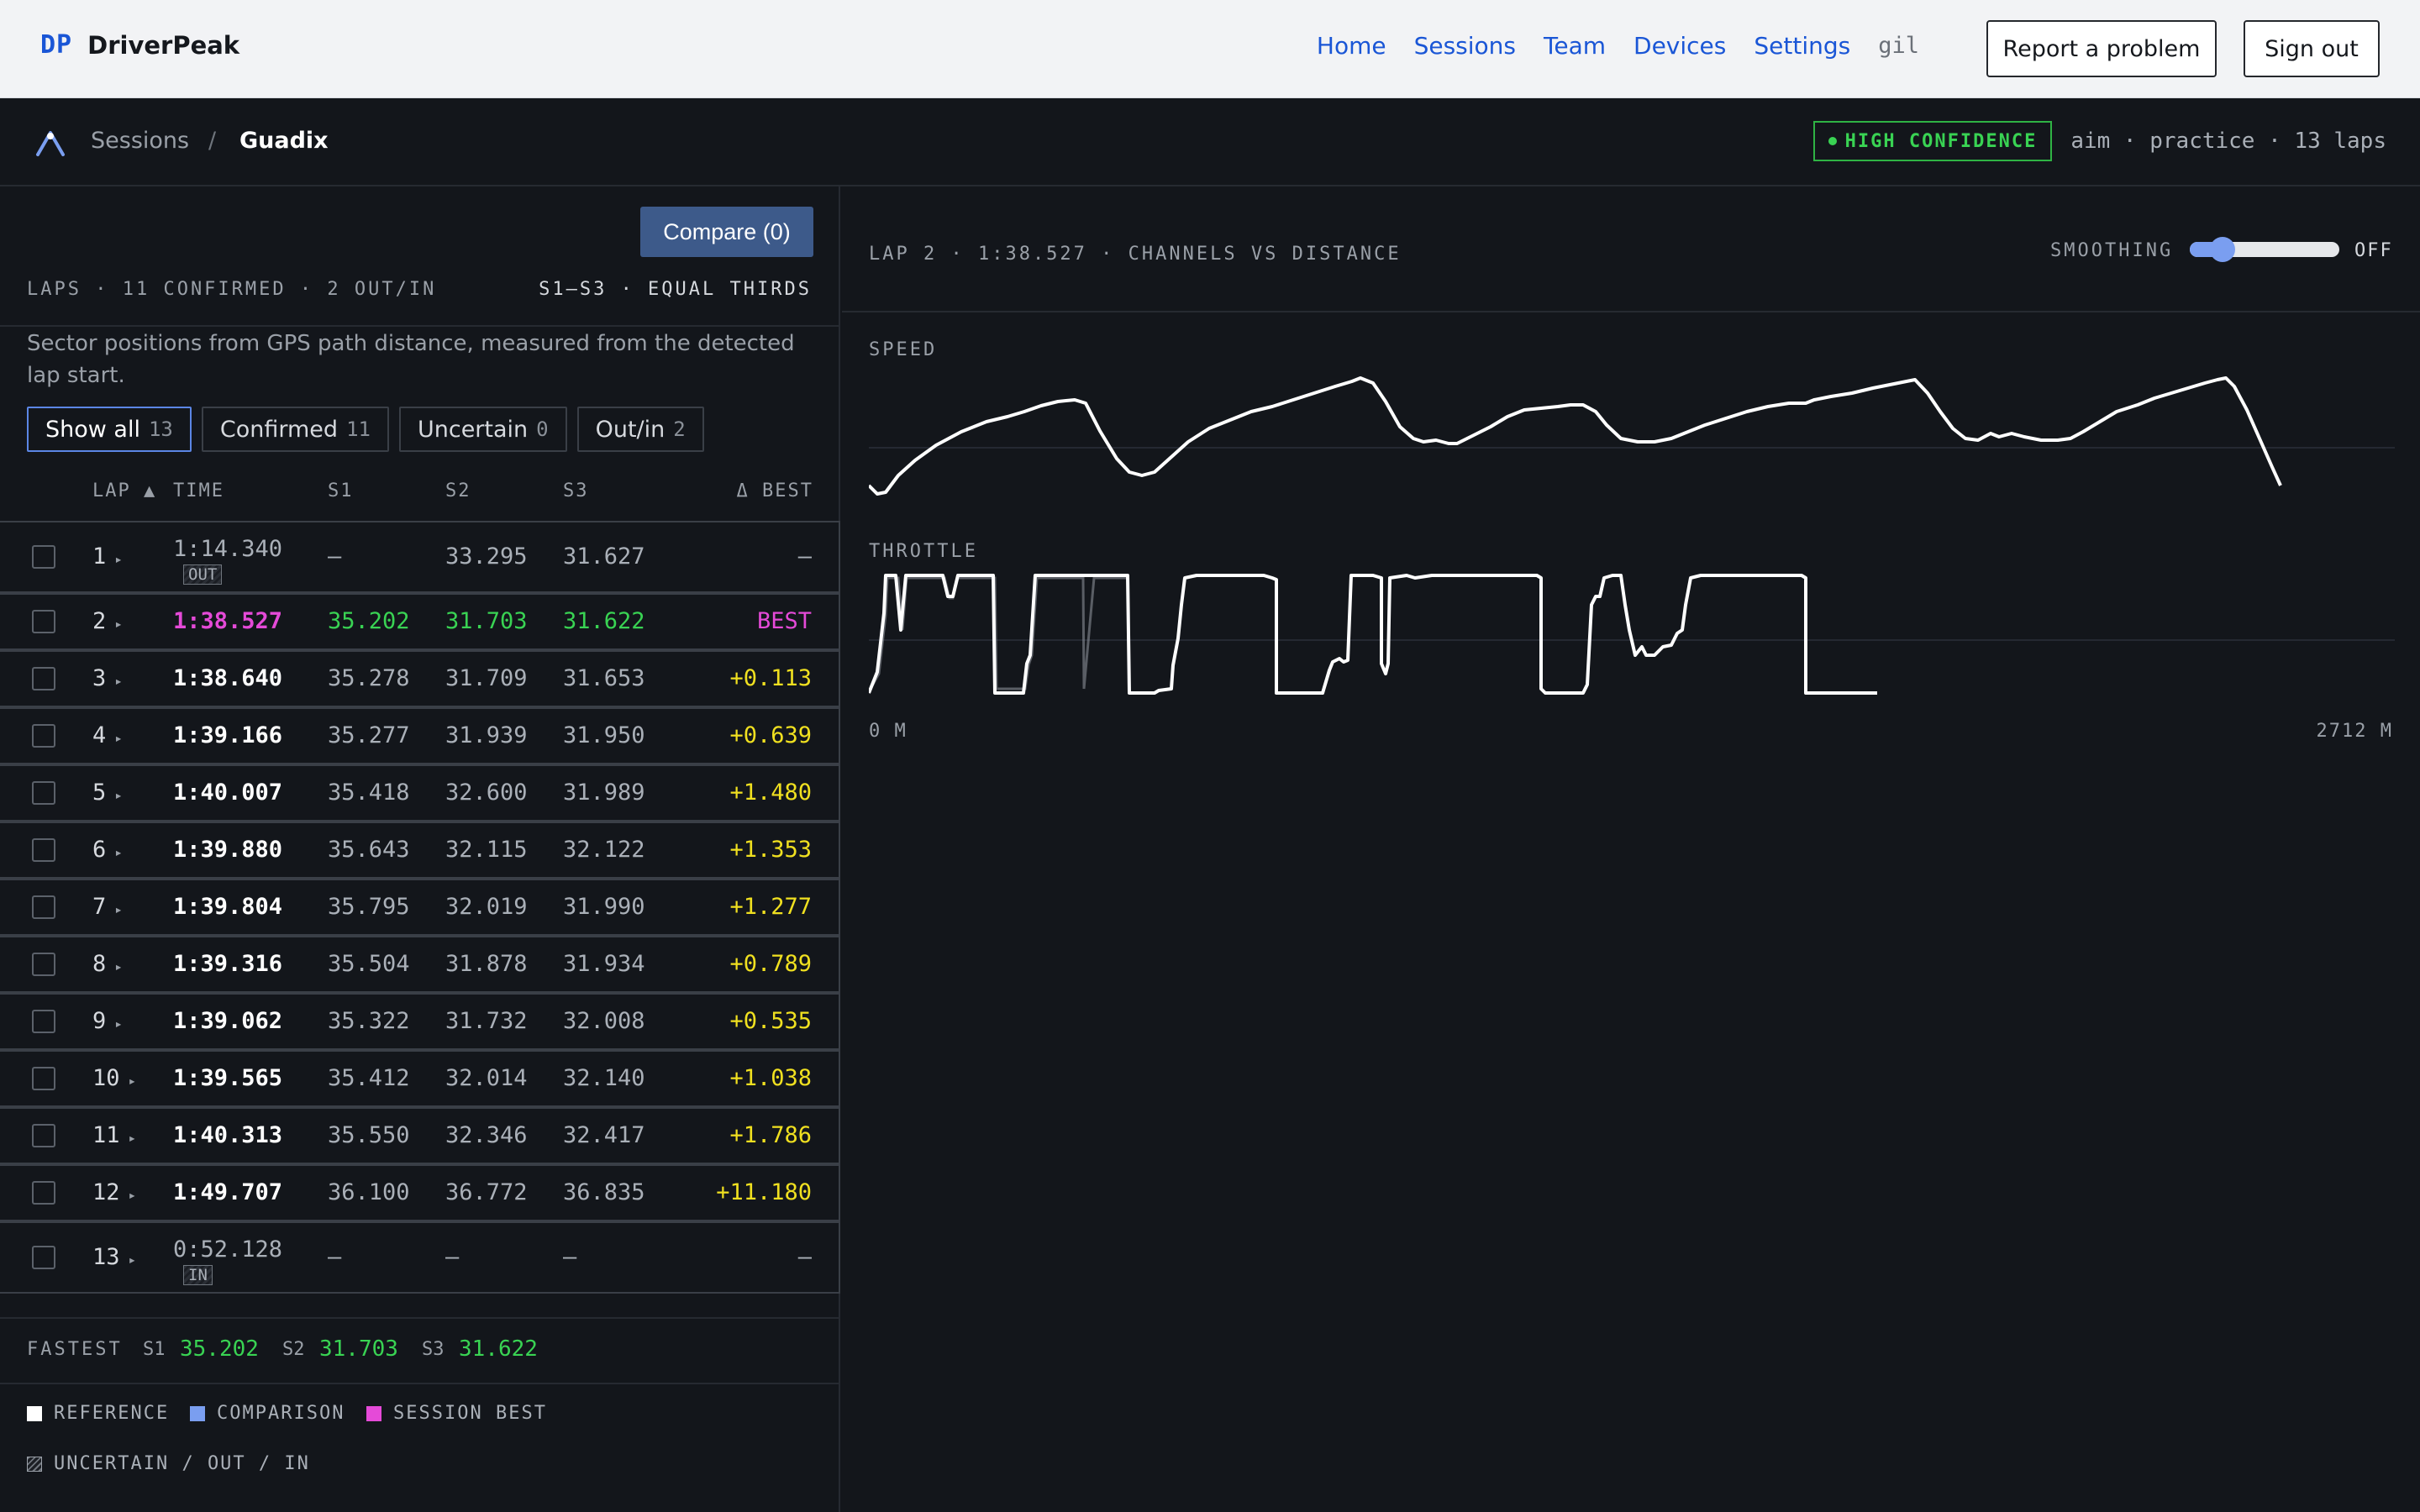 The height and width of the screenshot is (1512, 2420). I want to click on lap-number: 13 ▸, so click(114, 1257).